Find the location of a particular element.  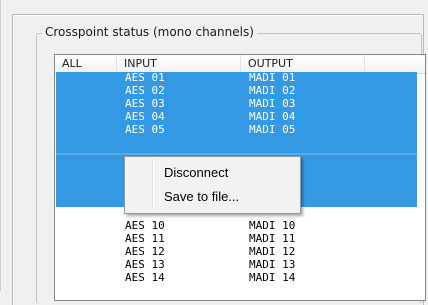

output-cell: MADI 11 is located at coordinates (272, 238).